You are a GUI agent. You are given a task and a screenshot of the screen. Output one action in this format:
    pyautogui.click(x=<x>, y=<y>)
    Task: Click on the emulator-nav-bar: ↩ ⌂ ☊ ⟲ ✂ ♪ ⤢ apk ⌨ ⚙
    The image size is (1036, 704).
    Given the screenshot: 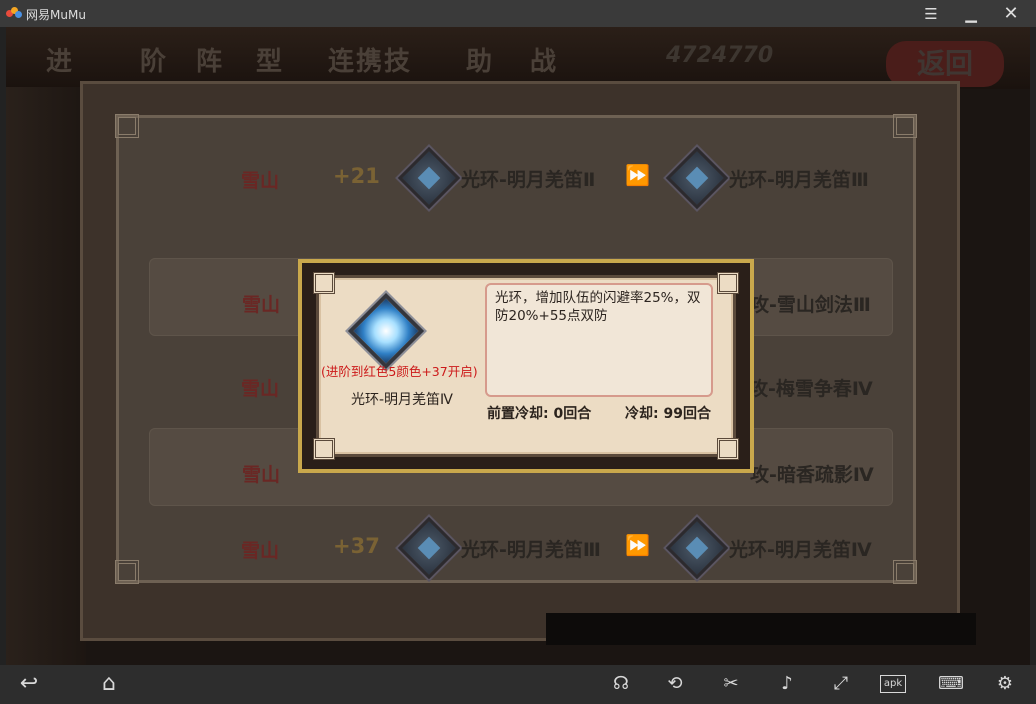 What is the action you would take?
    pyautogui.click(x=518, y=684)
    